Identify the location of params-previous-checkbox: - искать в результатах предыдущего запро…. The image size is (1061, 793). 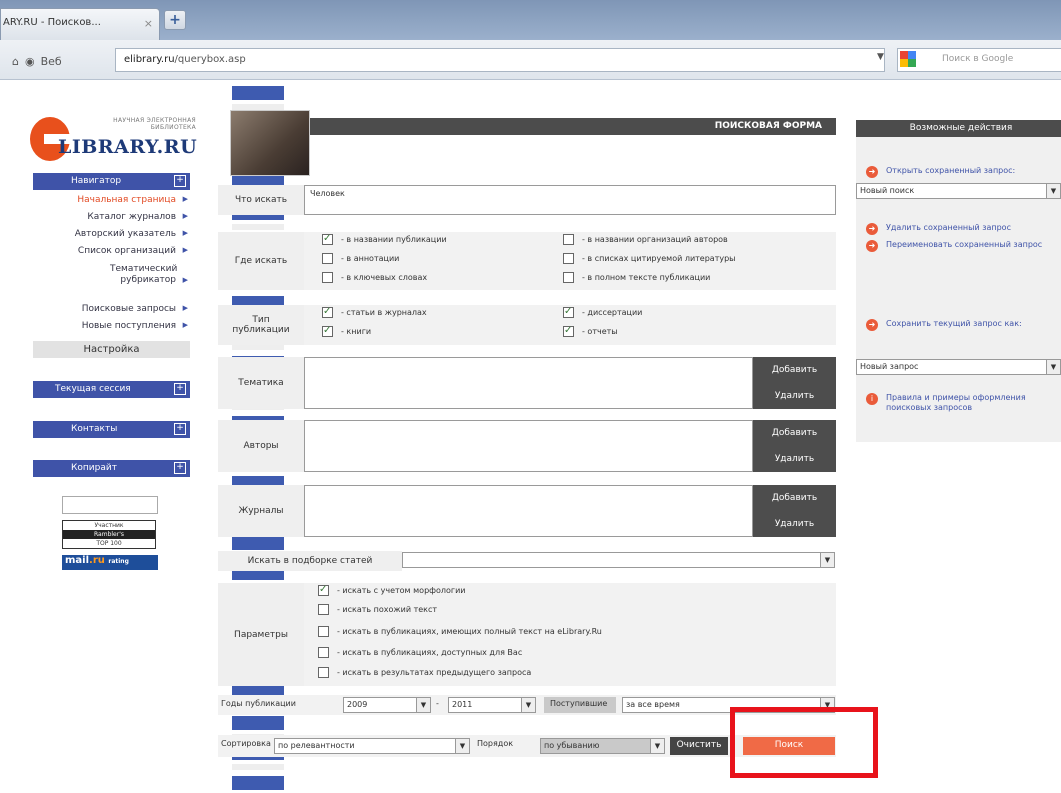
(424, 672).